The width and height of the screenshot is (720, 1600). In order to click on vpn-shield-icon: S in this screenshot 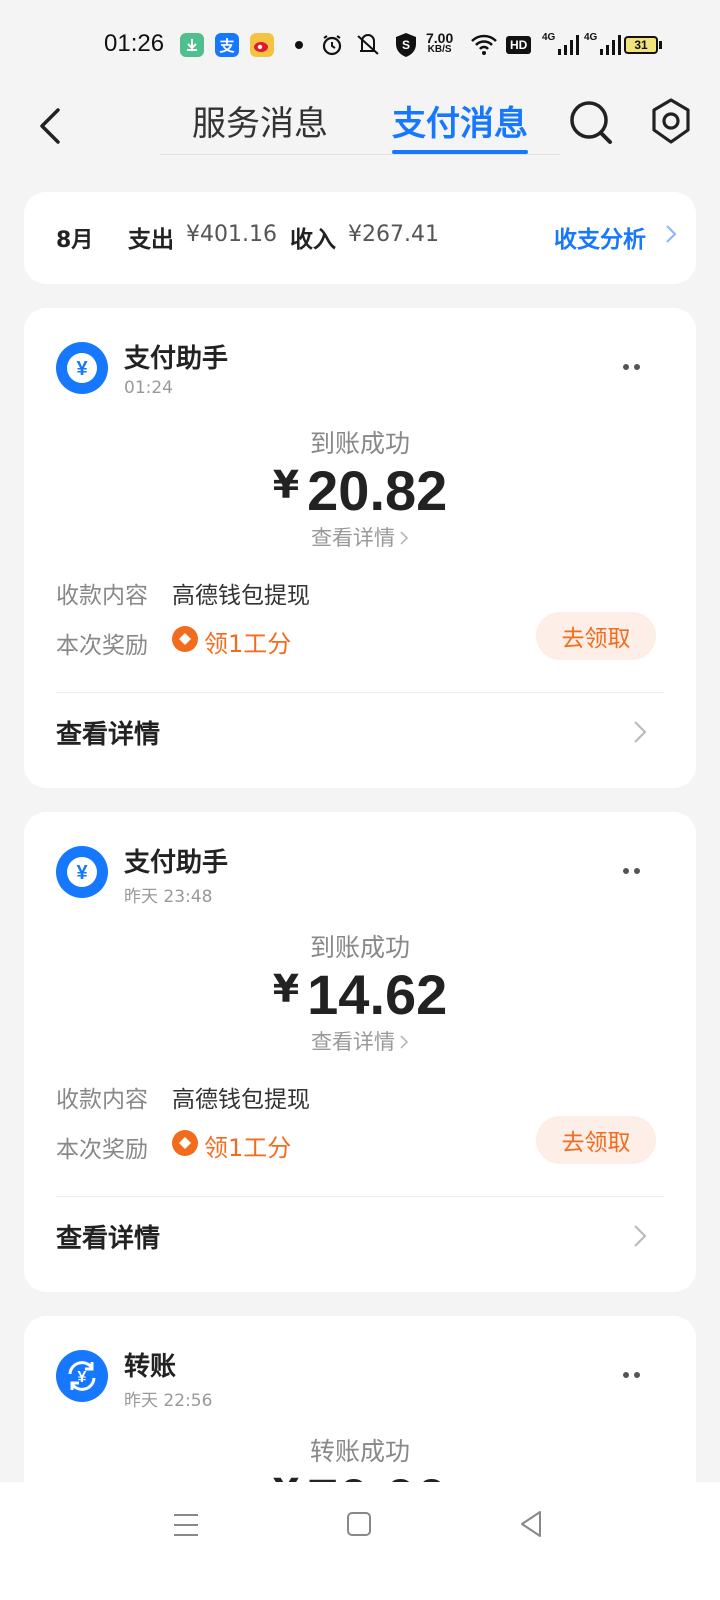, I will do `click(406, 45)`.